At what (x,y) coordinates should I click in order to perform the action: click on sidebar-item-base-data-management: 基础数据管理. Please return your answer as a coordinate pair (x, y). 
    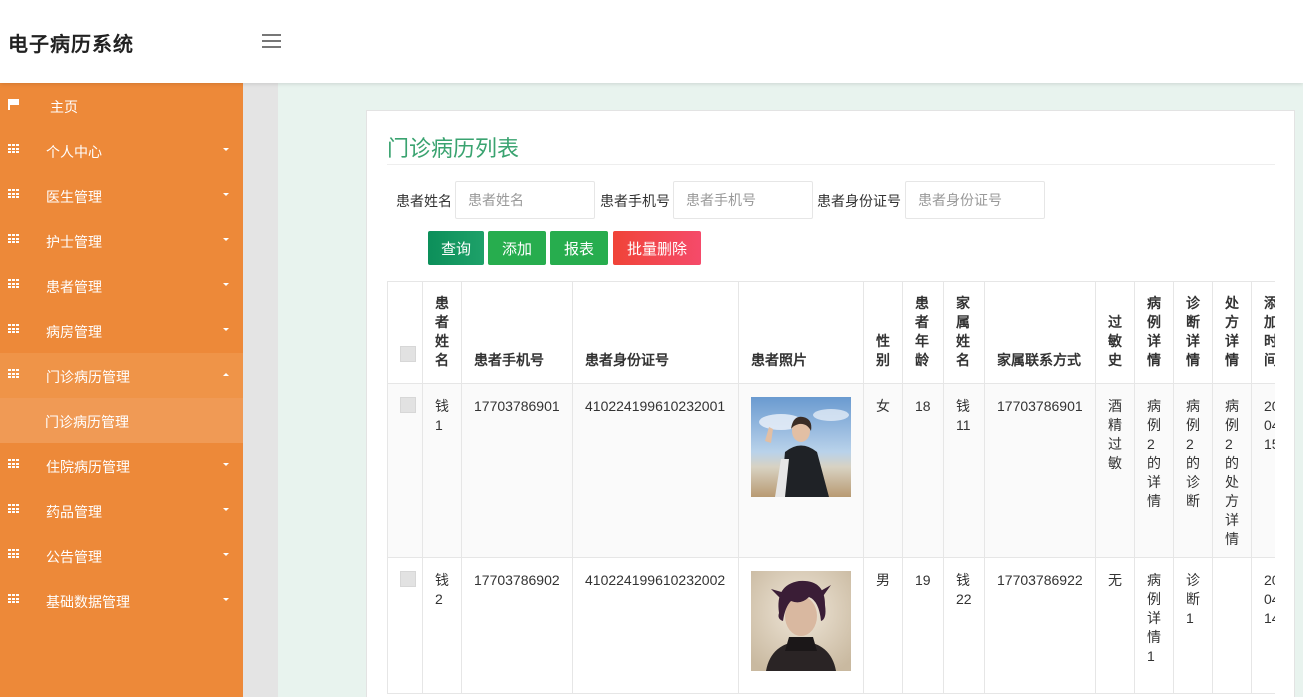
    Looking at the image, I should click on (121, 600).